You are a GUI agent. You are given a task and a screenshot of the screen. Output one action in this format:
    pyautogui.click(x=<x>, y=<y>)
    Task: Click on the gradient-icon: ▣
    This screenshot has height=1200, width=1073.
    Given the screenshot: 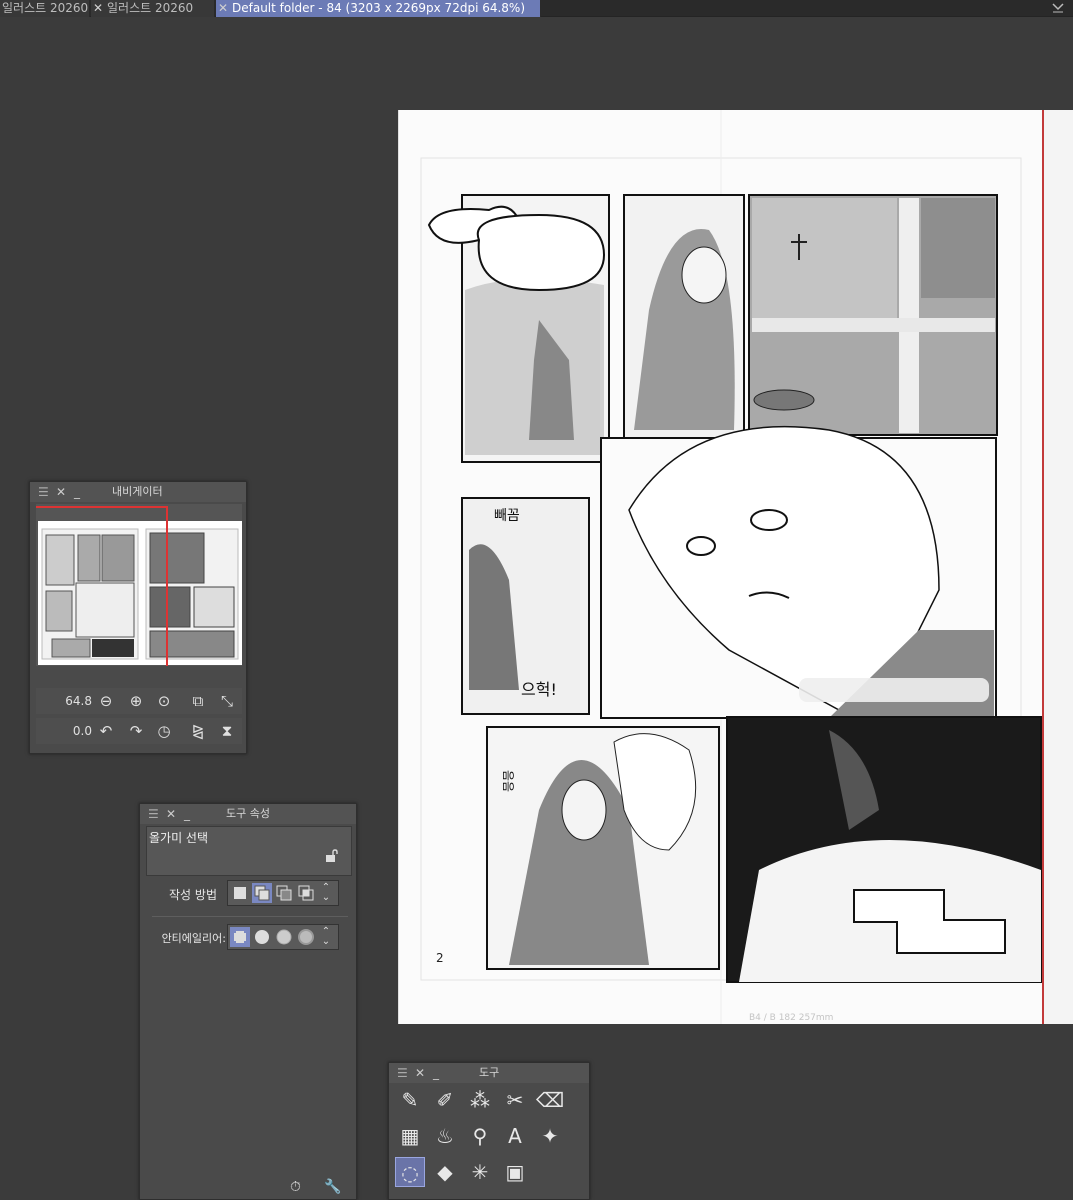 What is the action you would take?
    pyautogui.click(x=515, y=1172)
    